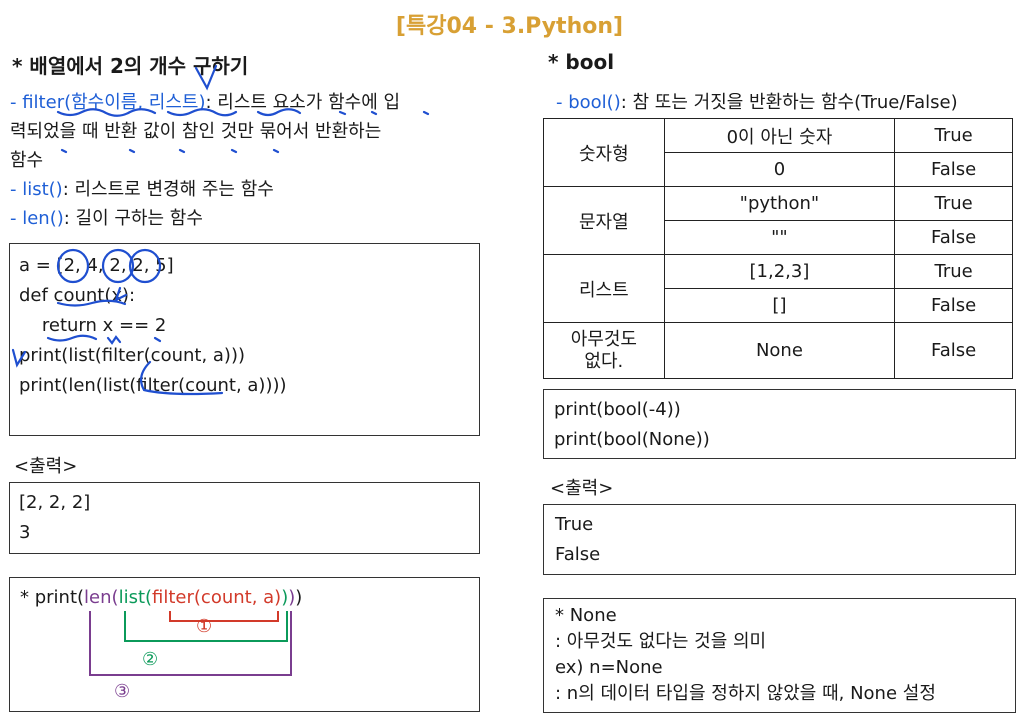 The image size is (1019, 721). Describe the element at coordinates (27, 160) in the screenshot. I see `def-filter-cont: 함수` at that location.